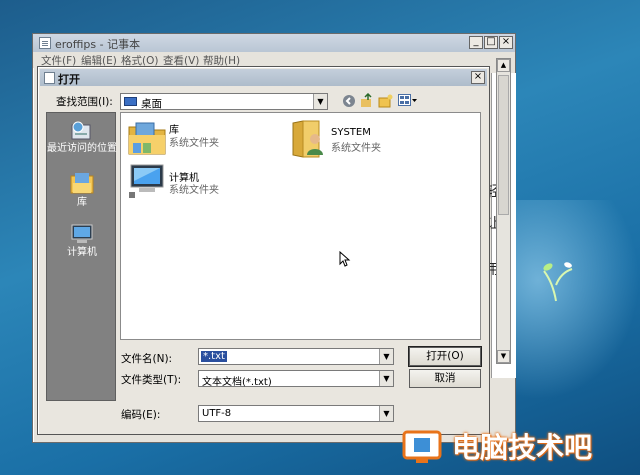 The image size is (640, 475). Describe the element at coordinates (217, 413) in the screenshot. I see `encoding-value: UTF-8` at that location.